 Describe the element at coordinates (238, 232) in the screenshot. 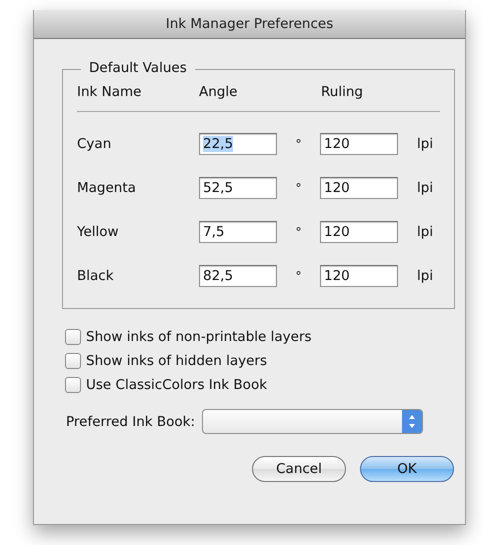

I see `angle-field: 7,5` at that location.